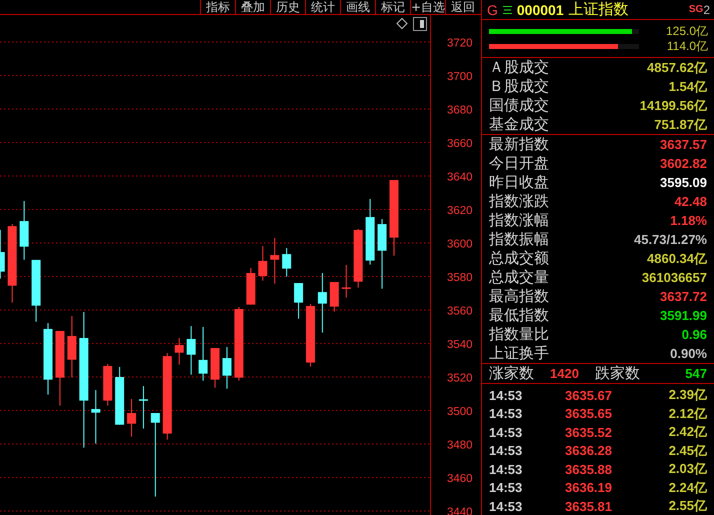 Image resolution: width=714 pixels, height=515 pixels. I want to click on stat-value: 4857.62亿, so click(677, 67).